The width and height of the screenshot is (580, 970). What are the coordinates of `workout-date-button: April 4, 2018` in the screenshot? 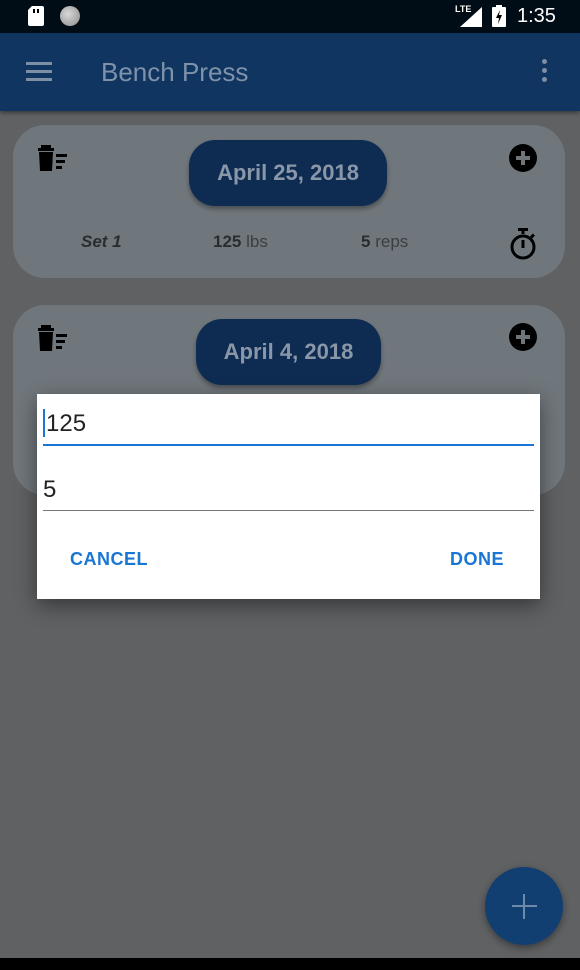 It's located at (288, 352).